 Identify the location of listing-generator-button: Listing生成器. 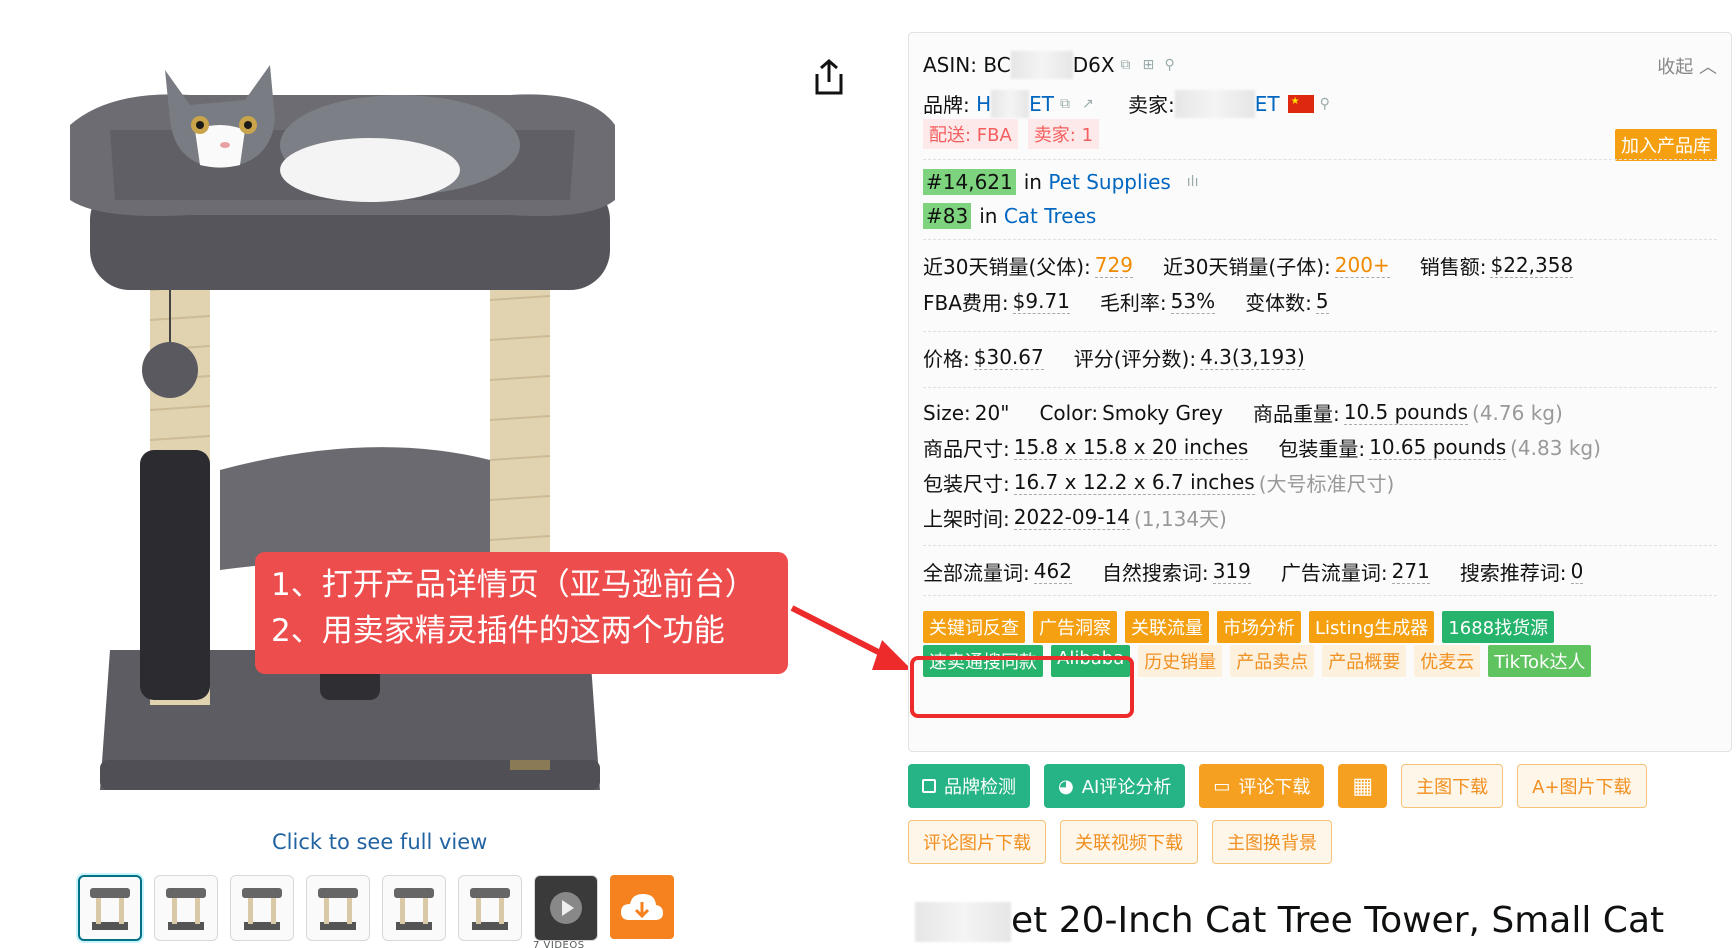
(1372, 627).